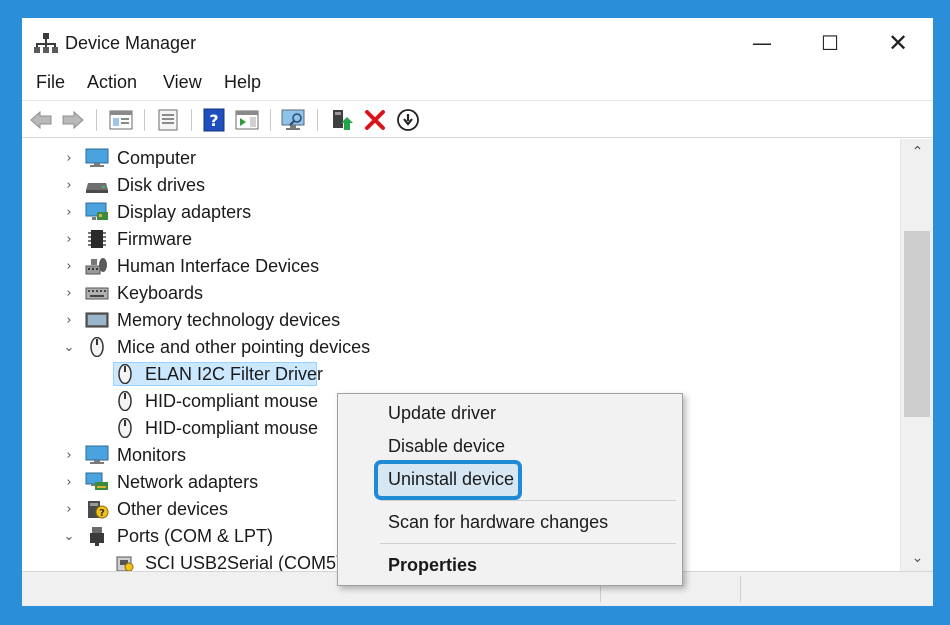 This screenshot has width=950, height=625. I want to click on minimize-button: —, so click(762, 43).